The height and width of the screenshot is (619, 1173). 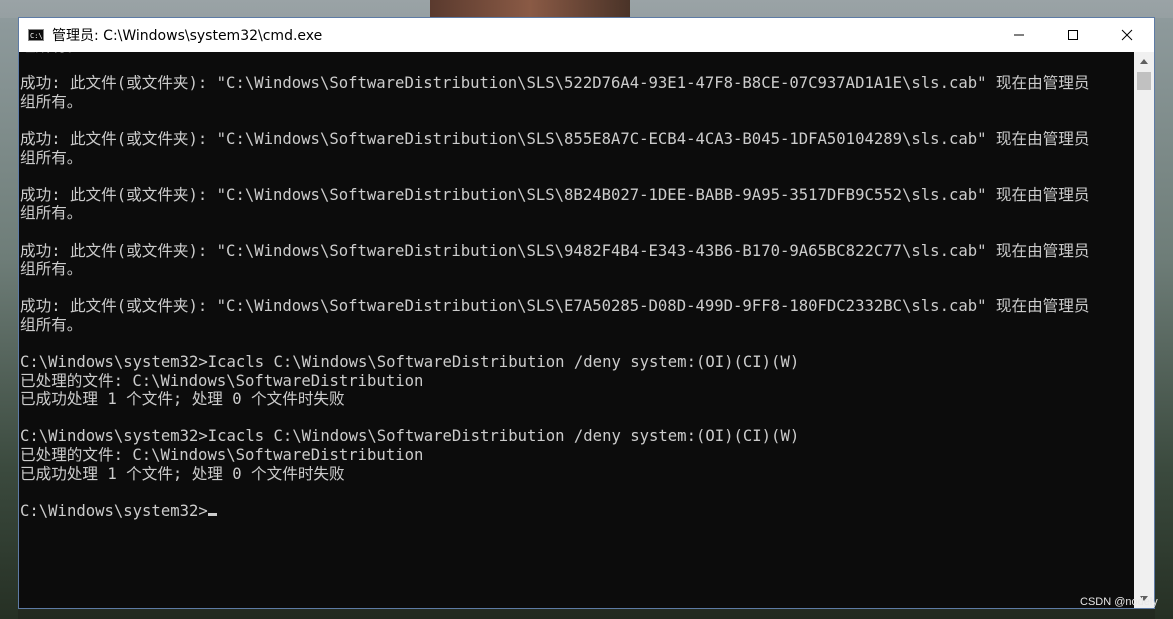 I want to click on title-bar: C:\ 管理员: C:\Windows\system32\cmd.exe, so click(x=586, y=35).